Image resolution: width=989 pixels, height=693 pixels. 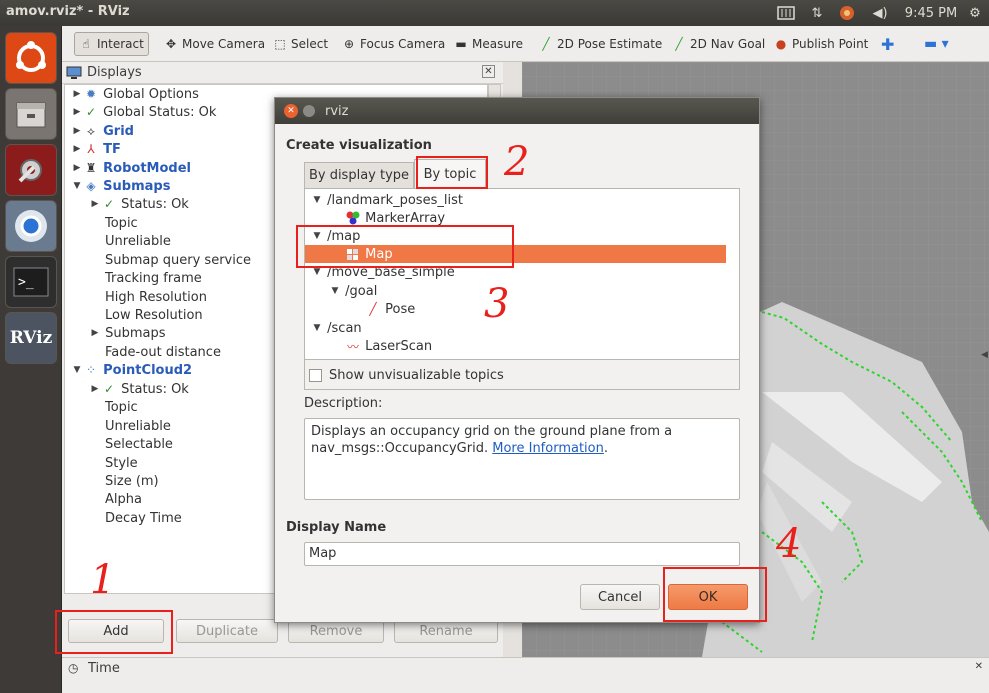 What do you see at coordinates (936, 44) in the screenshot?
I see `remove-tool-button: ▬ ▾` at bounding box center [936, 44].